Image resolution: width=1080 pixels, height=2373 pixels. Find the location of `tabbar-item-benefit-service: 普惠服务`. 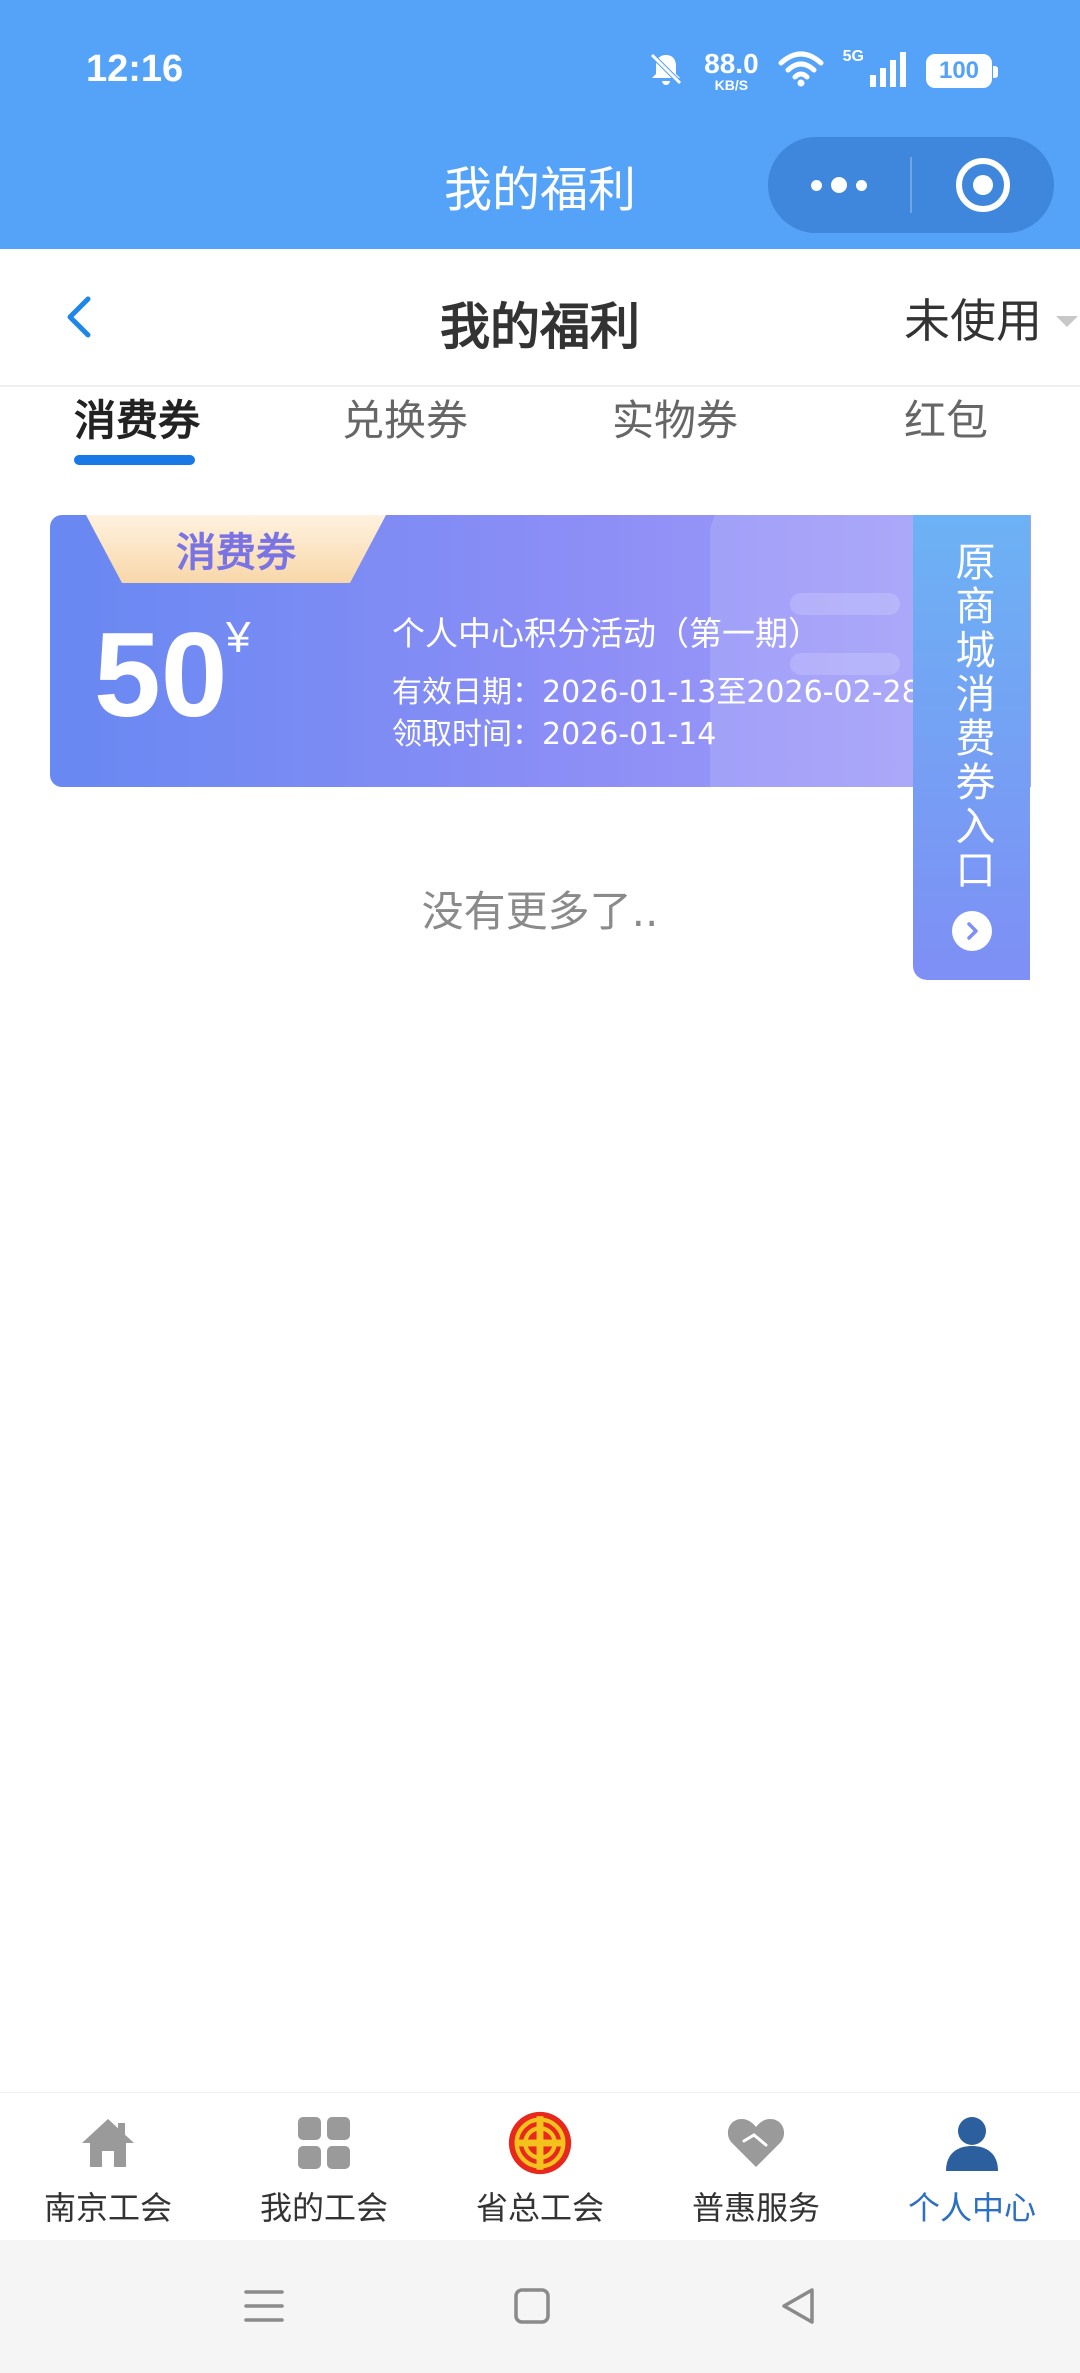

tabbar-item-benefit-service: 普惠服务 is located at coordinates (756, 2170).